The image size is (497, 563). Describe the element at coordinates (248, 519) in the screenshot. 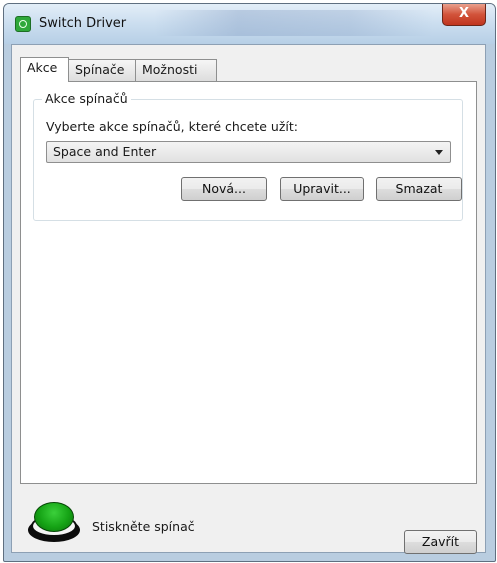

I see `footer-bar: Stiskněte spínač Zavřít` at that location.